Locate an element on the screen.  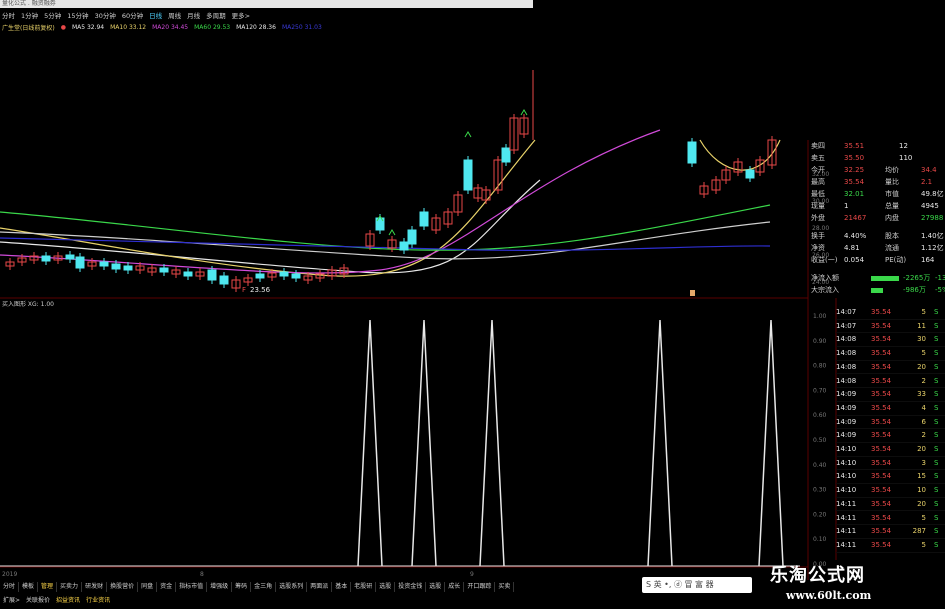
tick-row: 14:08 35.54 5 S is located at coordinates (890, 354).